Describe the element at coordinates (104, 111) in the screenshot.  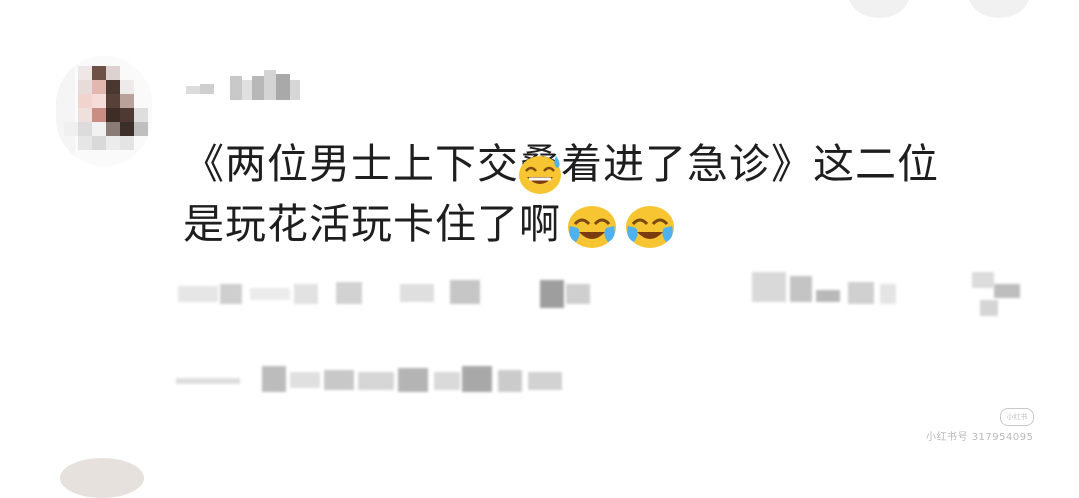
I see `avatar` at that location.